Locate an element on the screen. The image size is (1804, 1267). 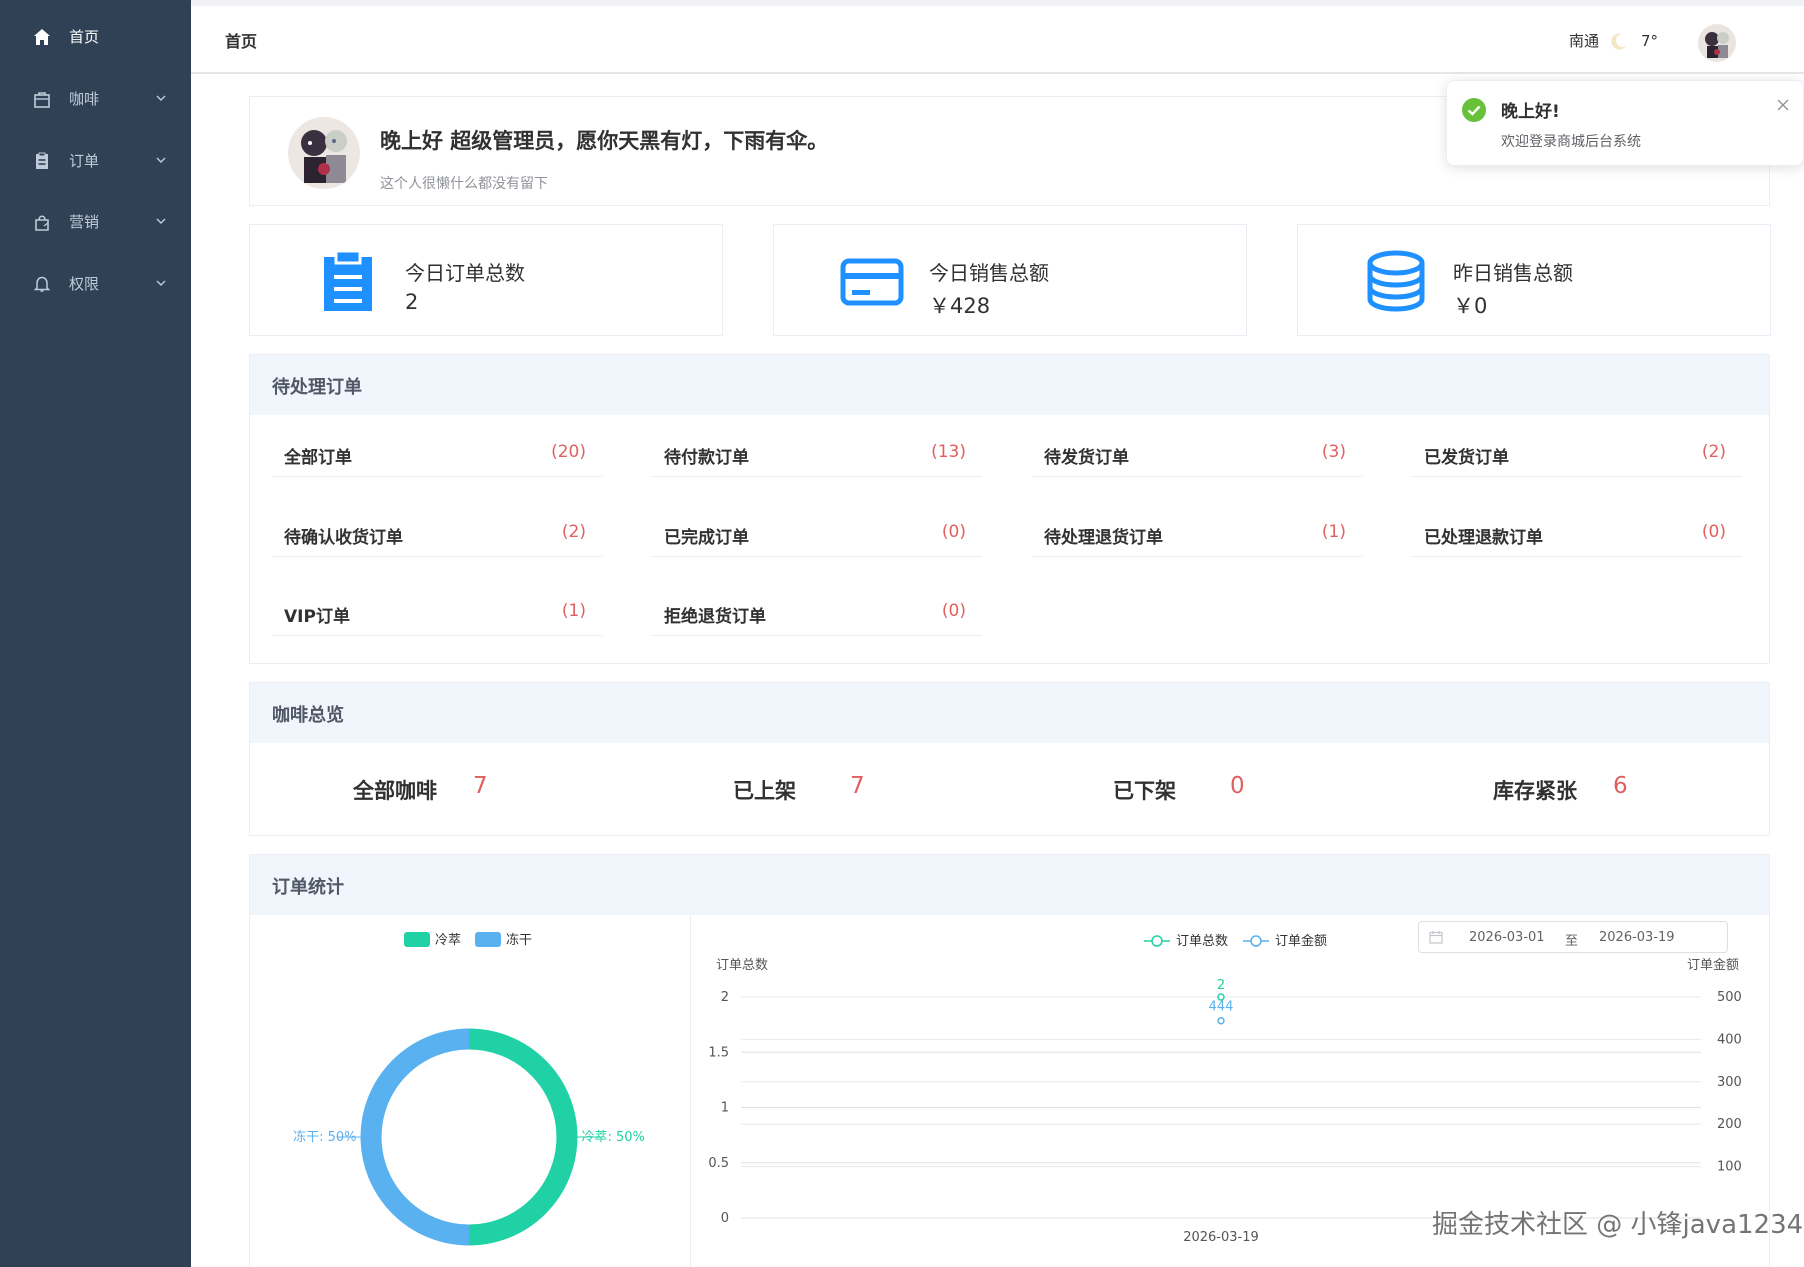
date-start-input: 2026-03-01 is located at coordinates (1507, 937).